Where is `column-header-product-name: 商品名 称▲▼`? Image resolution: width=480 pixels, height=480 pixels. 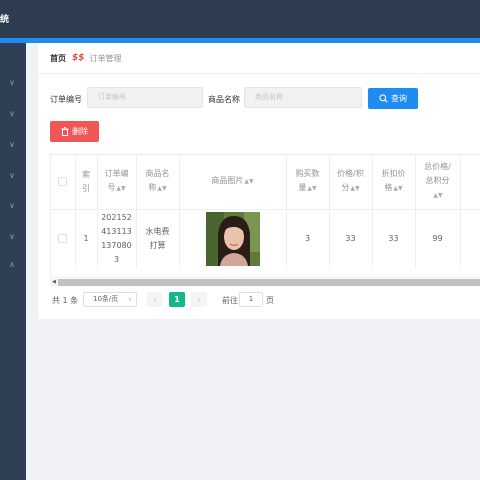
column-header-product-name: 商品名 称▲▼ is located at coordinates (158, 182).